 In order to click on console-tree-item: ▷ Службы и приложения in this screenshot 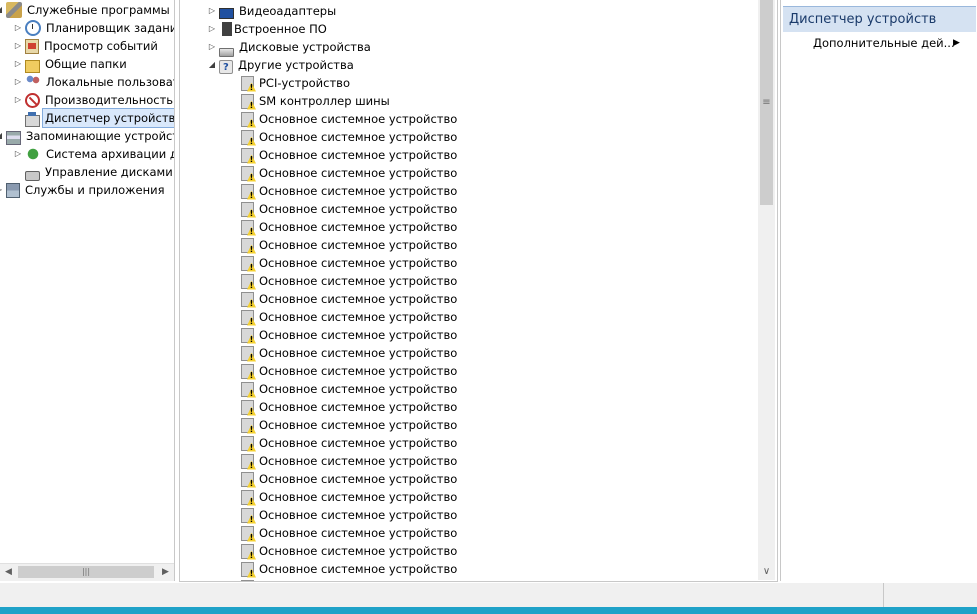, I will do `click(83, 190)`.